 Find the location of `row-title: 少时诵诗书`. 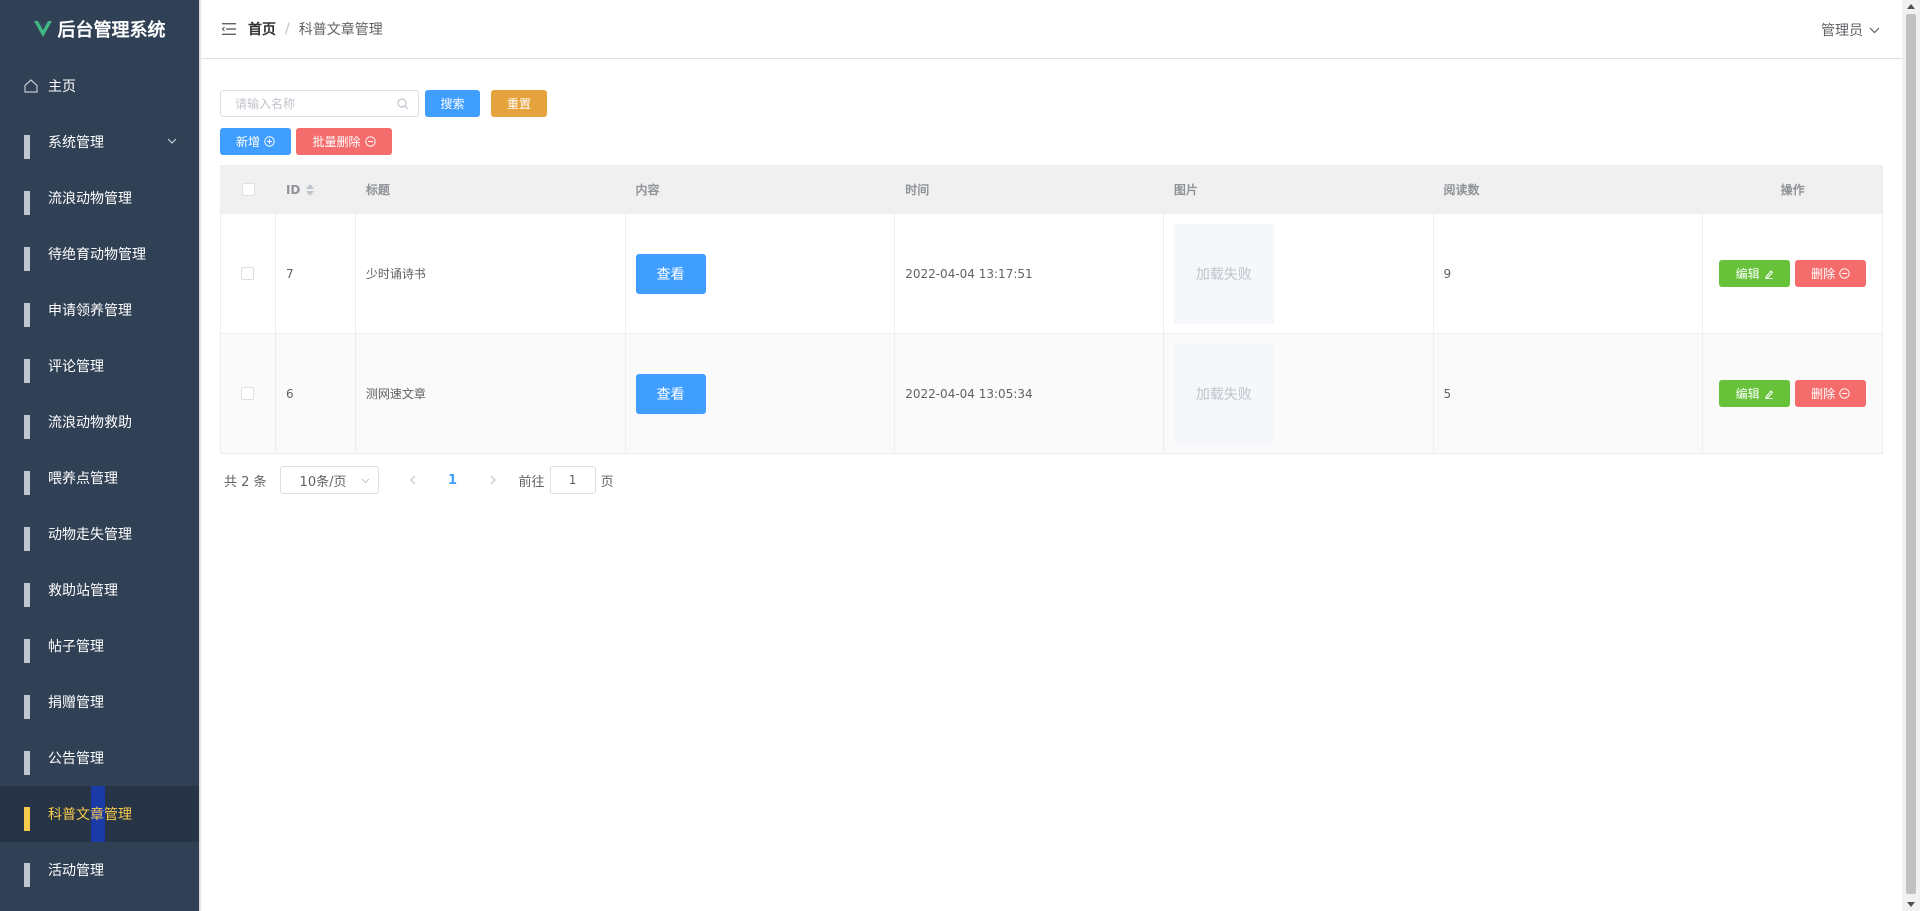

row-title: 少时诵诗书 is located at coordinates (491, 273).